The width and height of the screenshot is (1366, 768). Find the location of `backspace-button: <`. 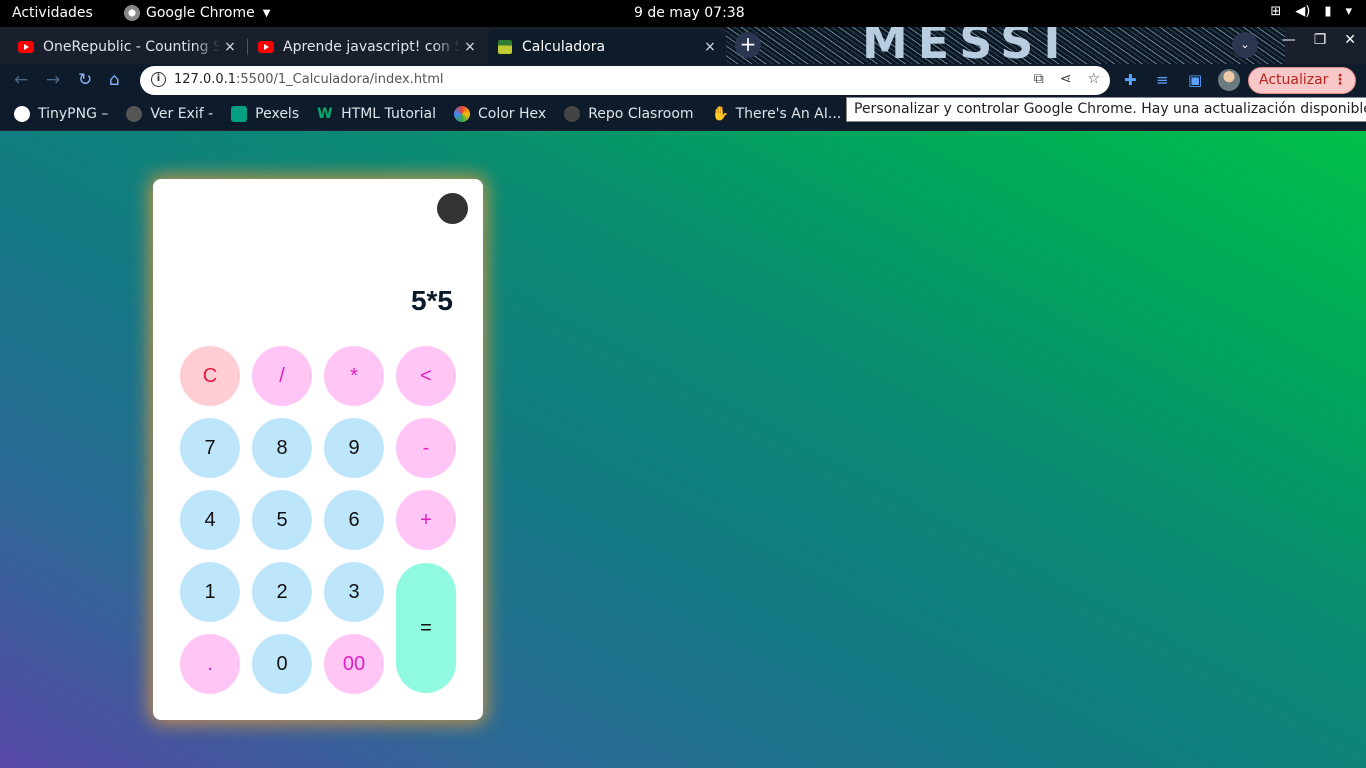

backspace-button: < is located at coordinates (426, 376).